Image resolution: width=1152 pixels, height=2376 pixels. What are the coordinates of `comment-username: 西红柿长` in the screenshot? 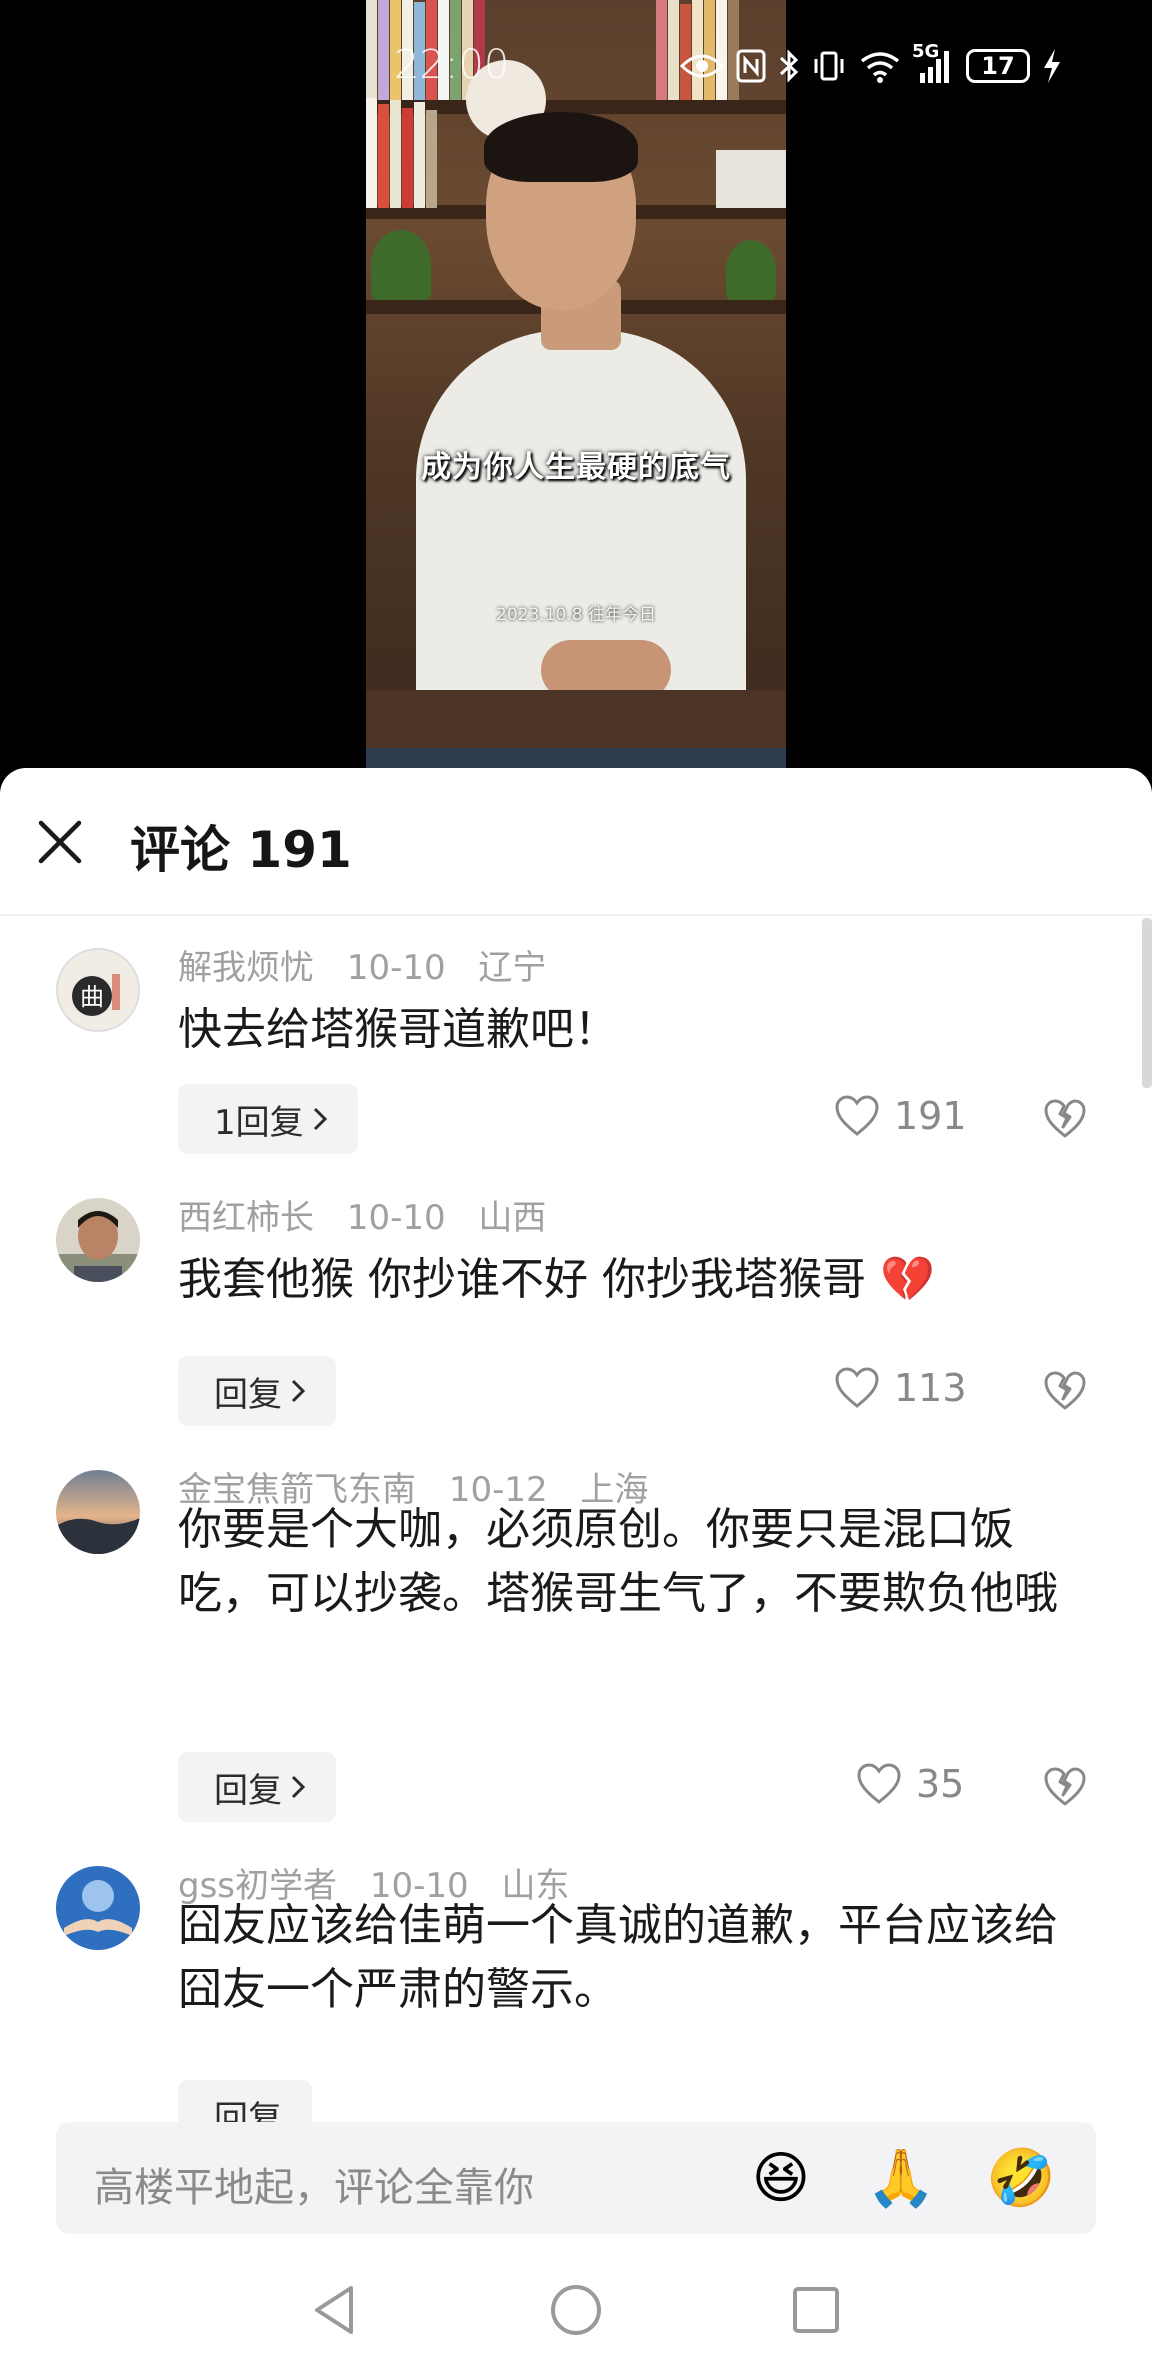 It's located at (246, 1218).